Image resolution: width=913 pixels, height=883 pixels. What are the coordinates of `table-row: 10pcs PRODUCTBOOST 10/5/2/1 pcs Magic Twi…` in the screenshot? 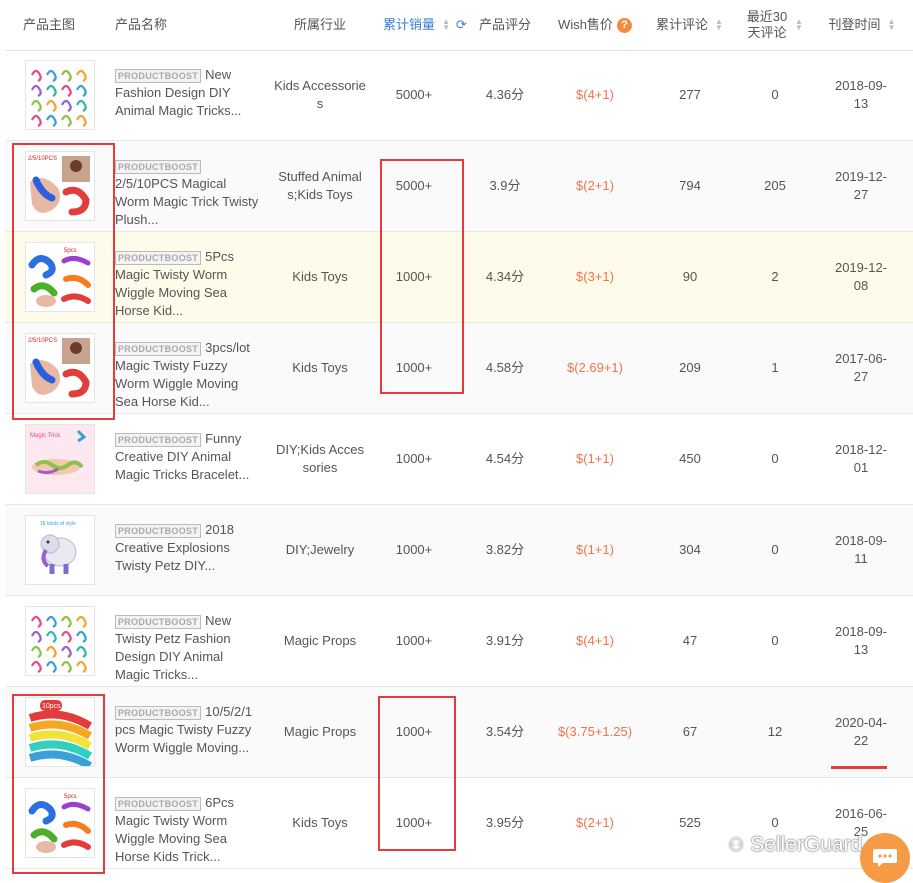 It's located at (459, 732).